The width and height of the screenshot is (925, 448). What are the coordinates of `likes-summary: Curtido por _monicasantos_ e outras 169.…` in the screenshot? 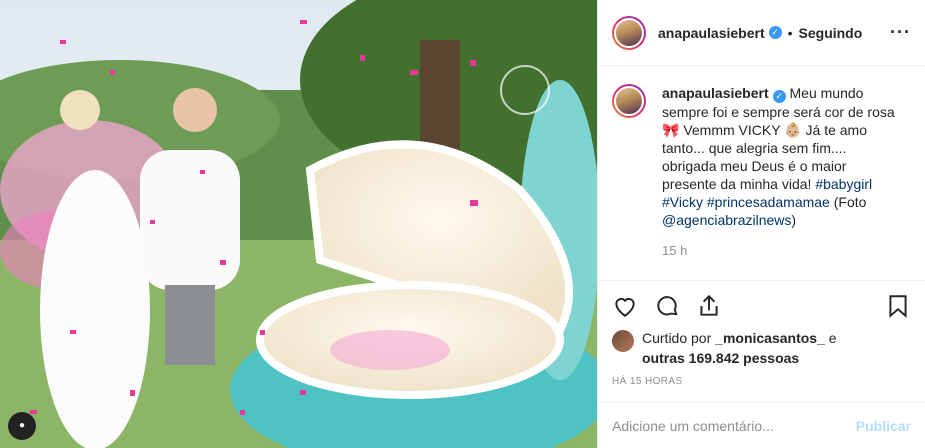 It's located at (724, 348).